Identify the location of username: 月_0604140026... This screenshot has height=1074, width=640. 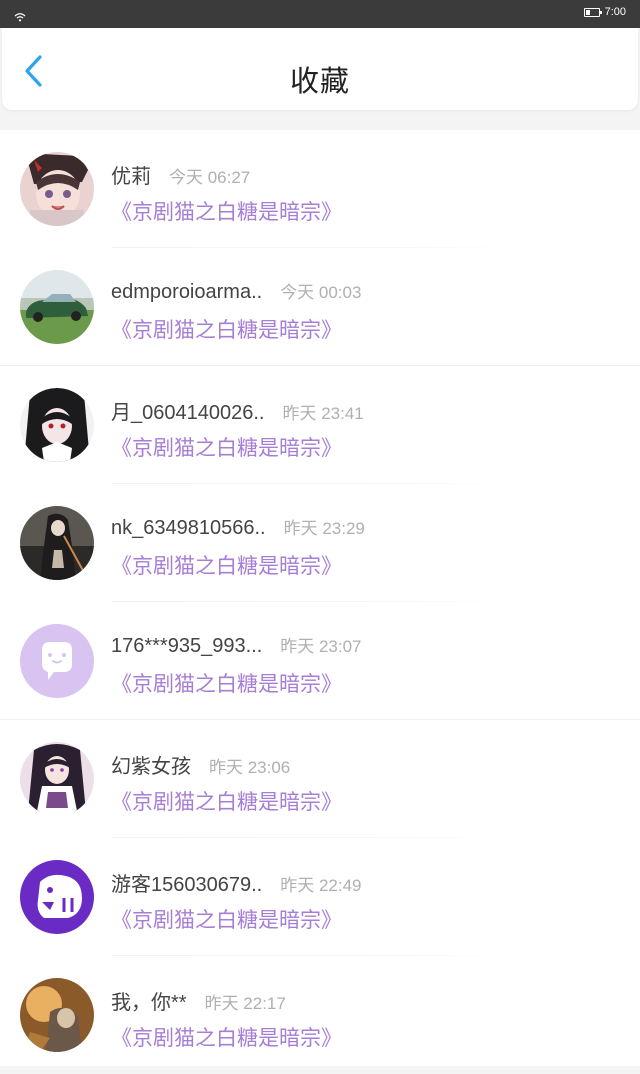
(188, 413).